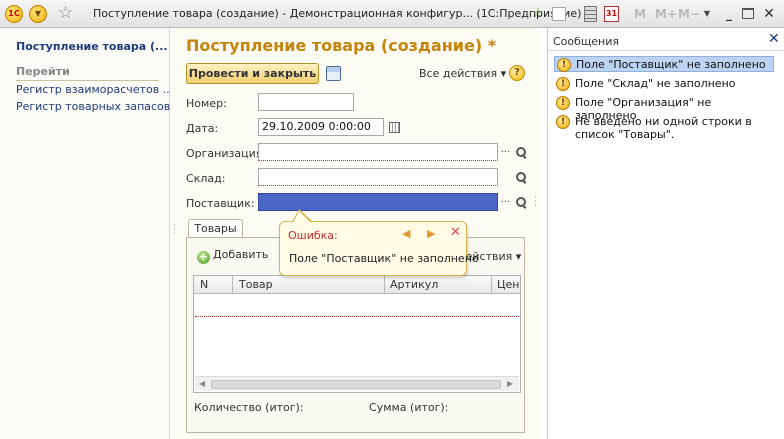 Image resolution: width=784 pixels, height=439 pixels. What do you see at coordinates (202, 128) in the screenshot?
I see `date-label: Дата:` at bounding box center [202, 128].